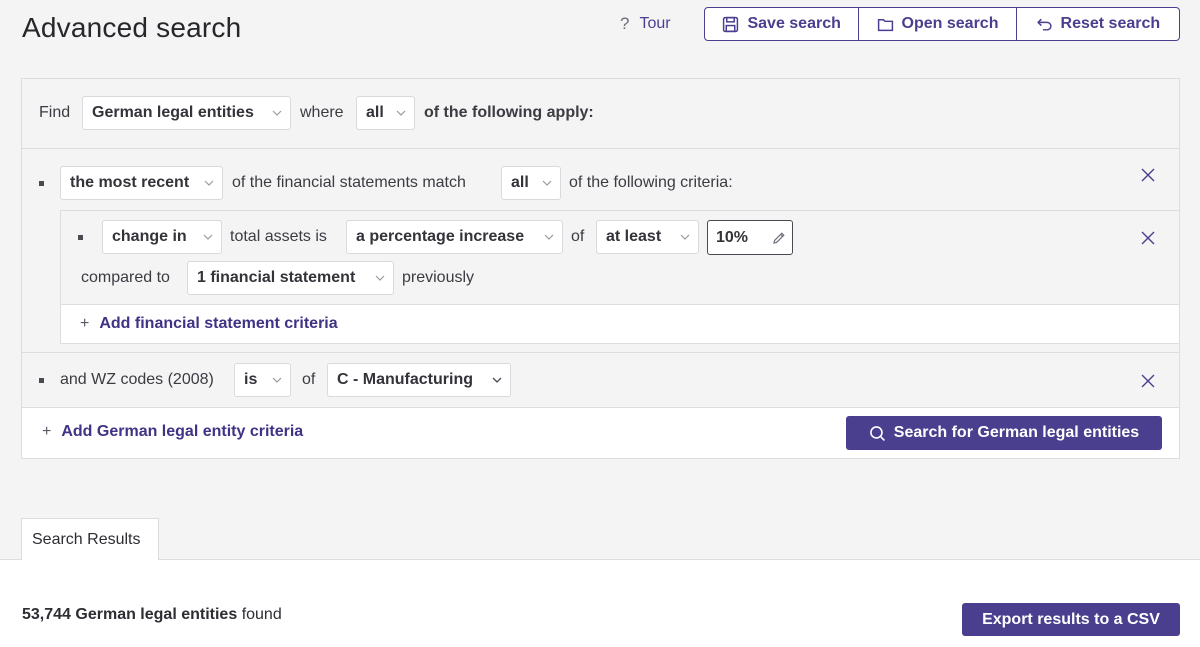 The image size is (1200, 647). I want to click on search-actions-group: Save search Open search Reset search, so click(942, 24).